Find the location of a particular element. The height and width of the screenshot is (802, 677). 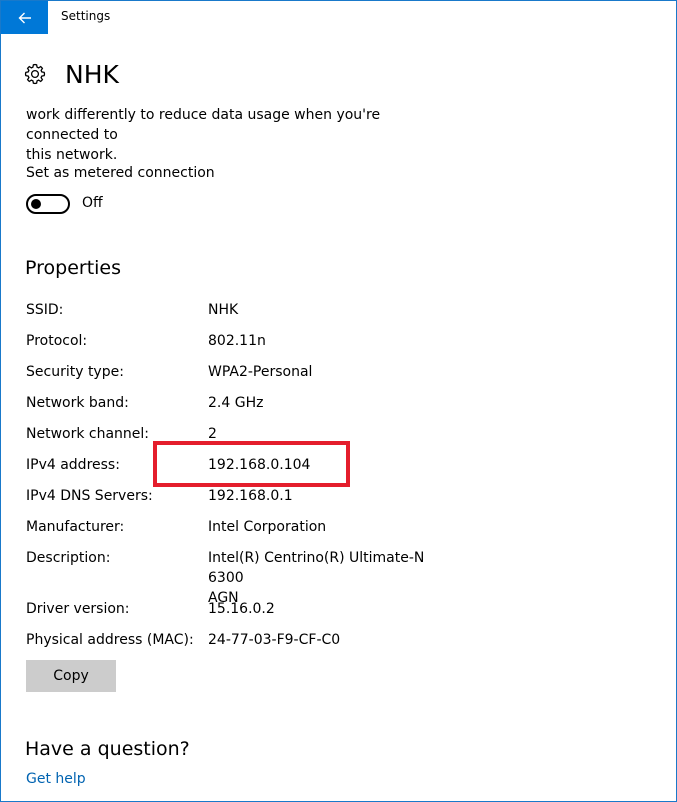

property-key: Security type: is located at coordinates (75, 372).